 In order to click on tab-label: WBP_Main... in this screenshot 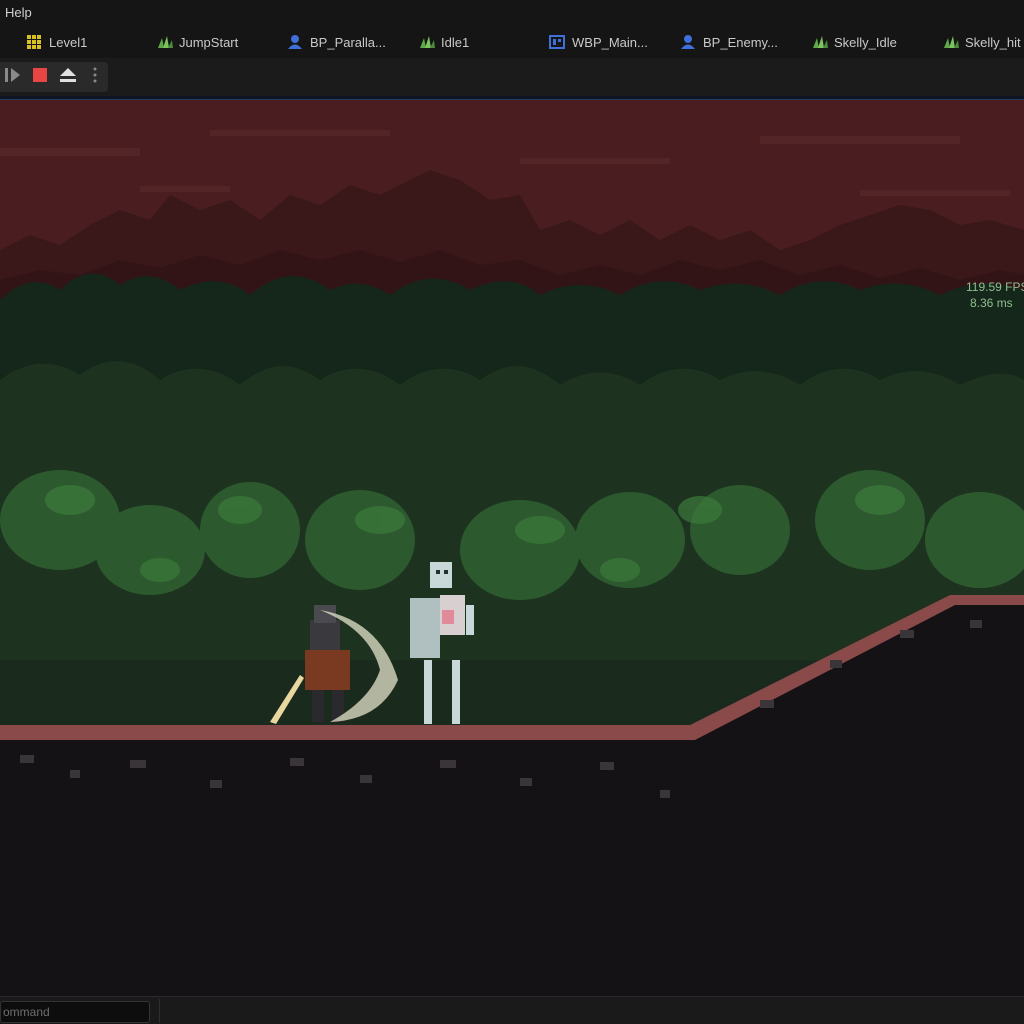, I will do `click(610, 42)`.